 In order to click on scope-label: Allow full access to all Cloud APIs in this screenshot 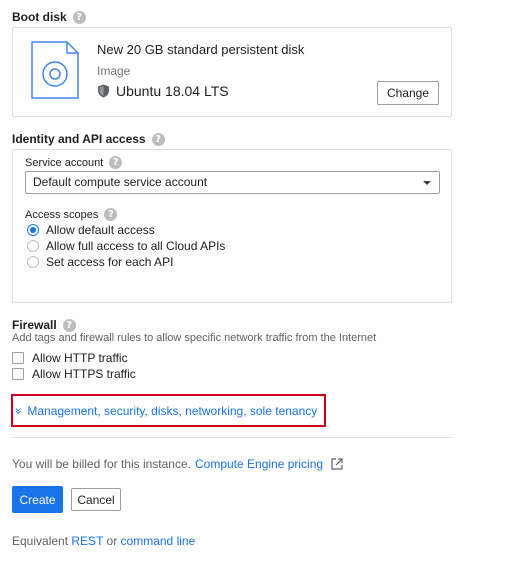, I will do `click(136, 246)`.